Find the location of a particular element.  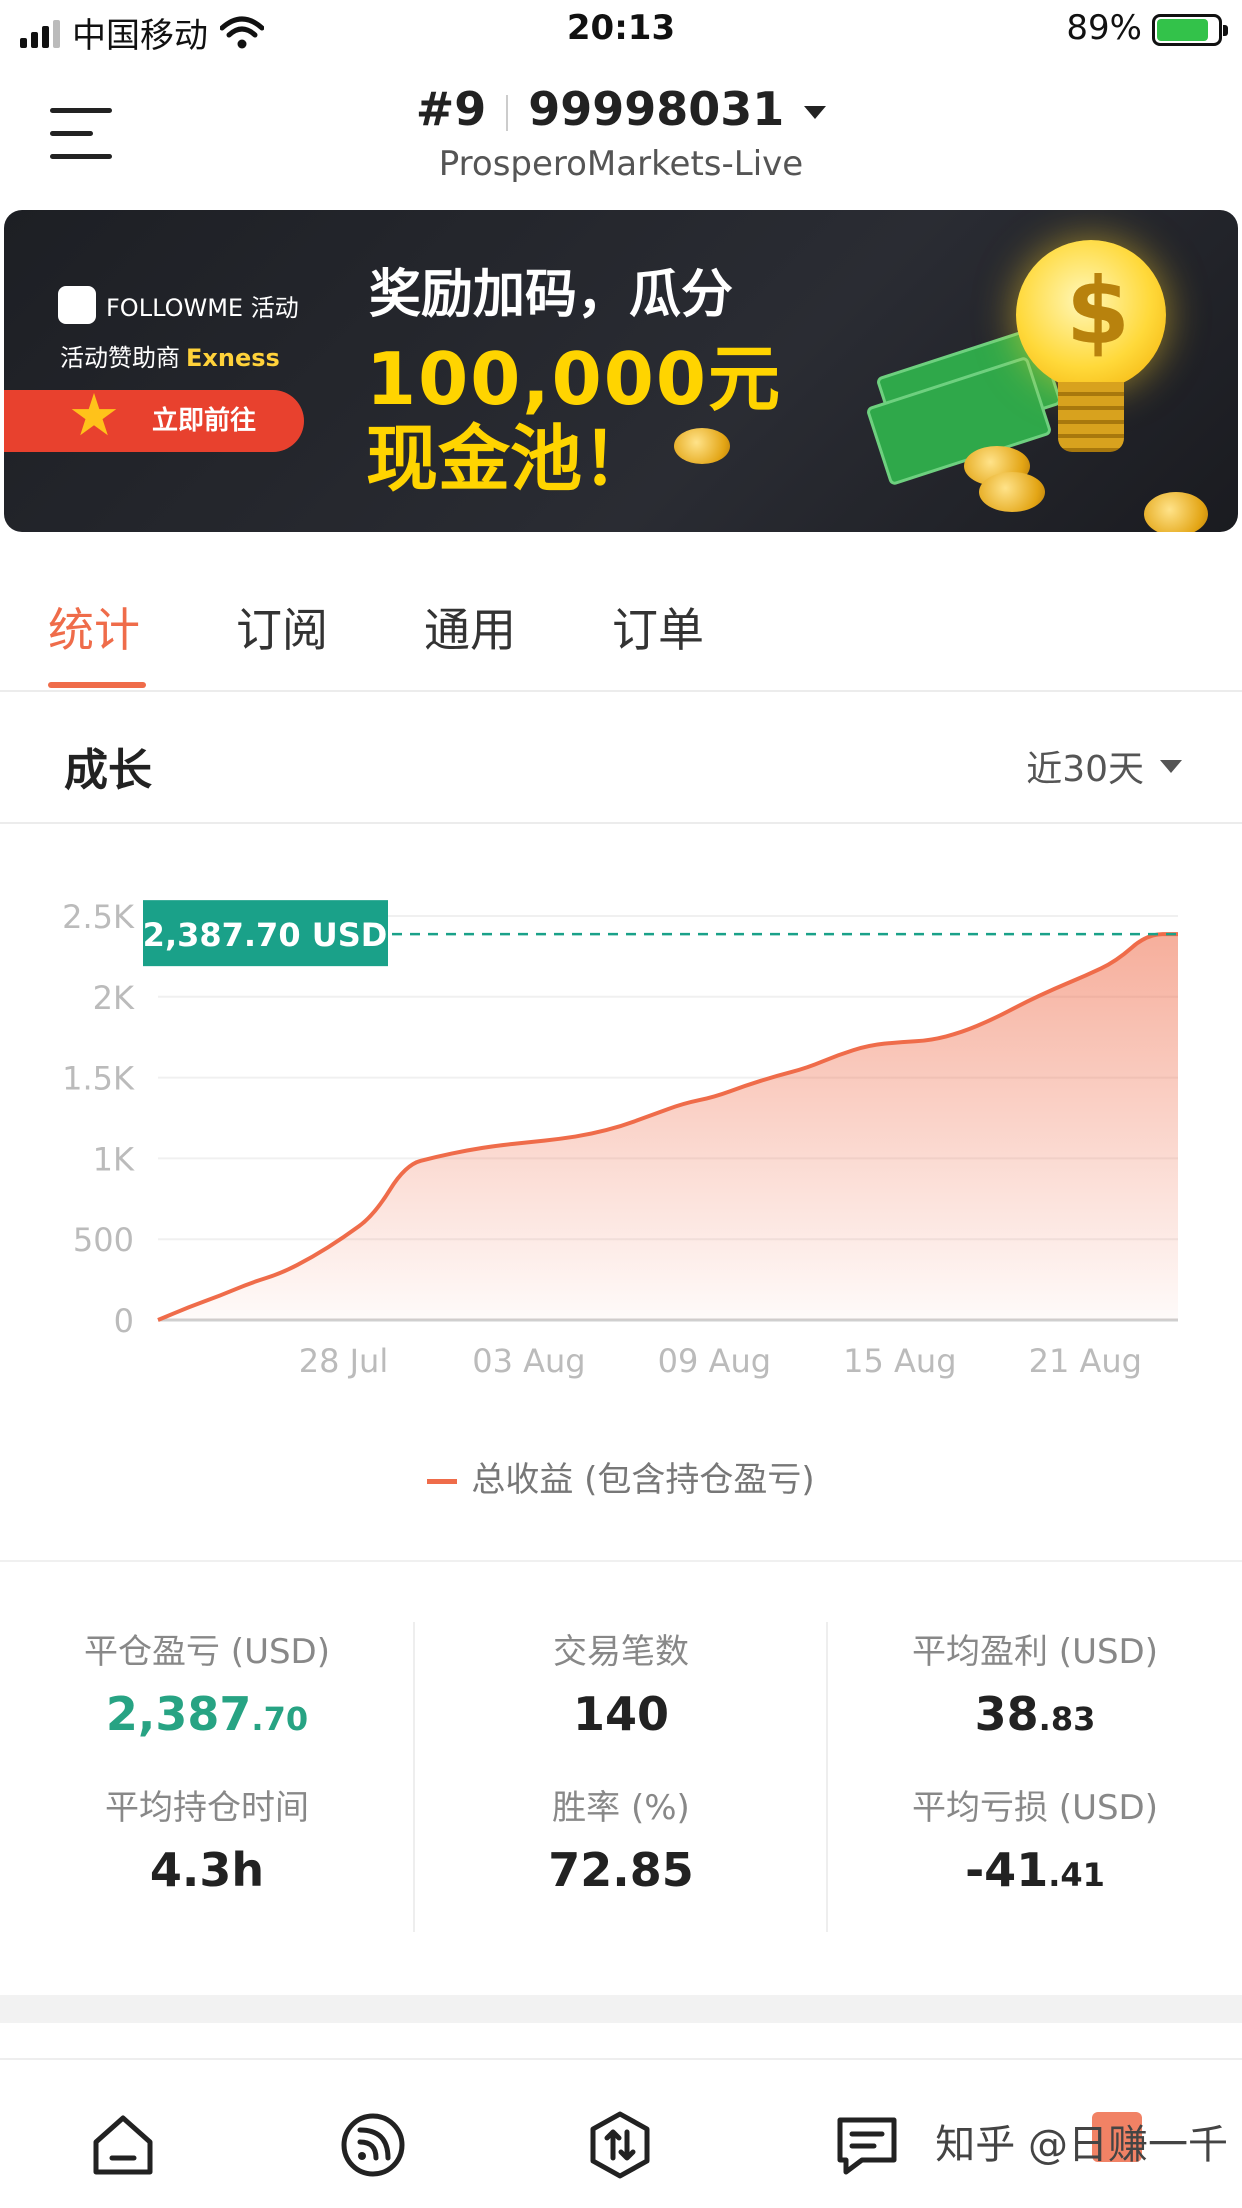

stat-closed-pnl: 平仓盈亏 (USD) 2,387.70 is located at coordinates (207, 1682).